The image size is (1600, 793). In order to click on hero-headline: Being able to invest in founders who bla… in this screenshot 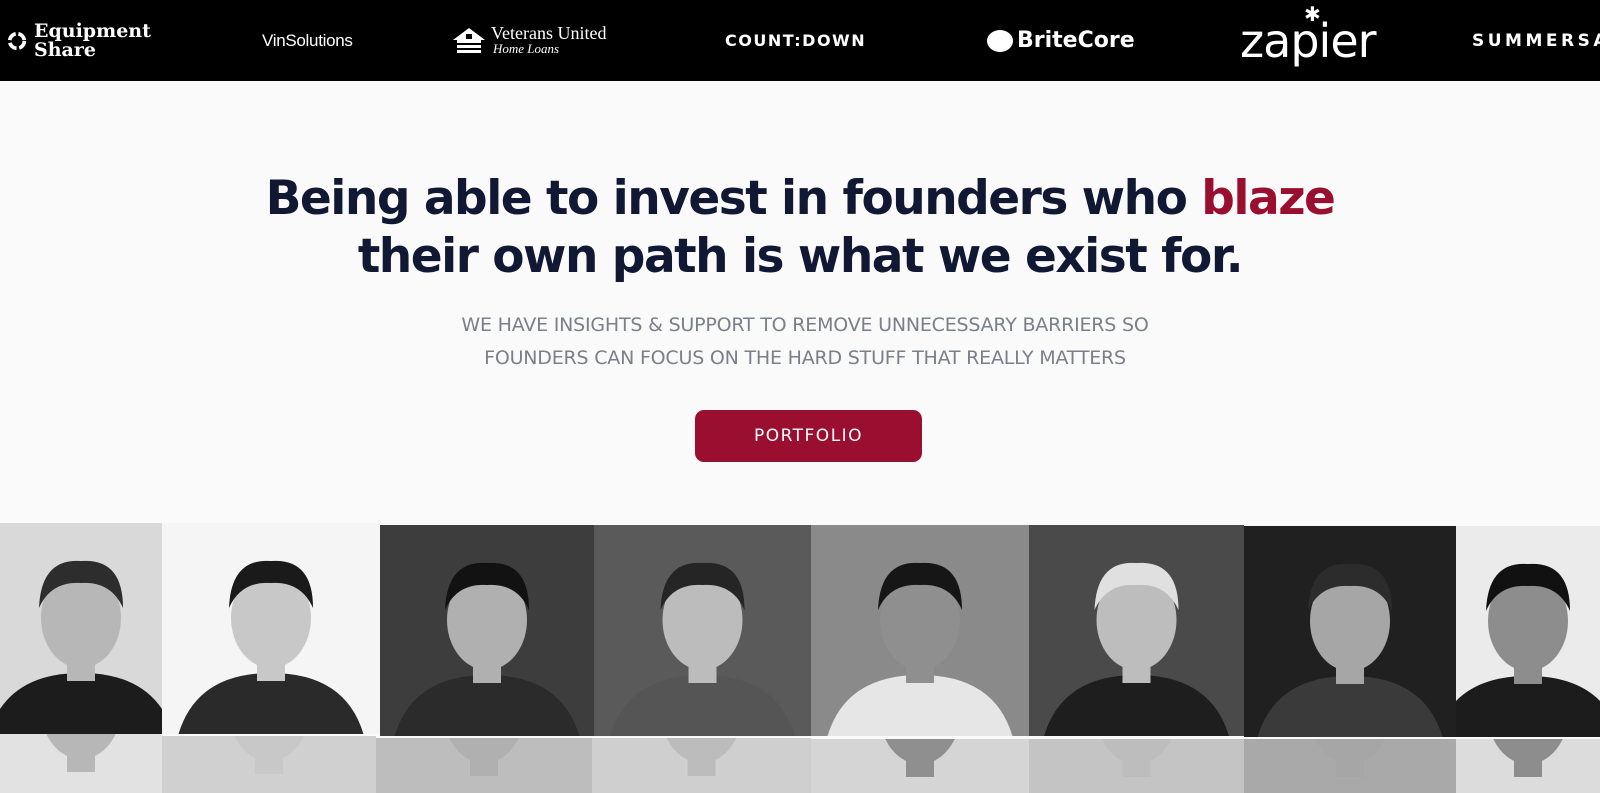, I will do `click(800, 228)`.